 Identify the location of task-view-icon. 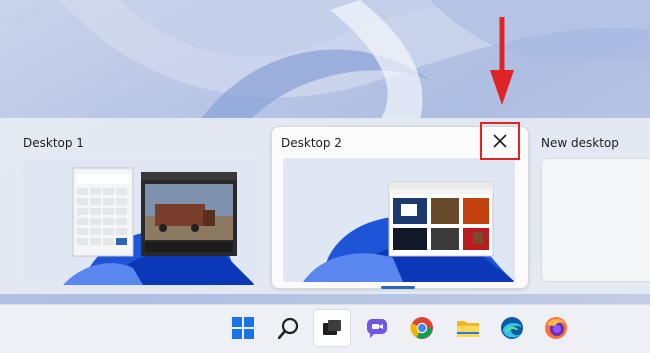
(332, 328).